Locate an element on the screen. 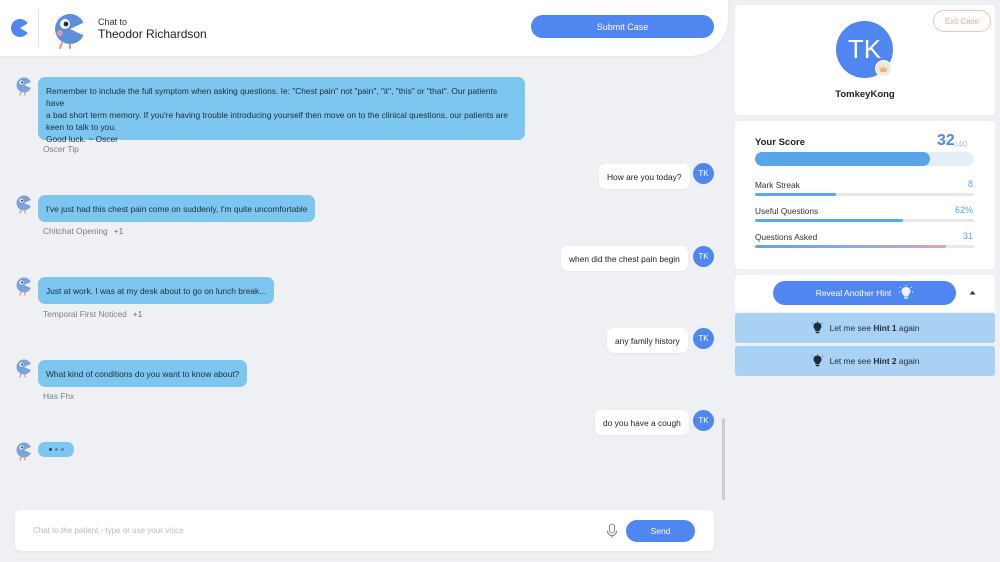 The image size is (1000, 562). caption-label: Chitchat Opening is located at coordinates (75, 231).